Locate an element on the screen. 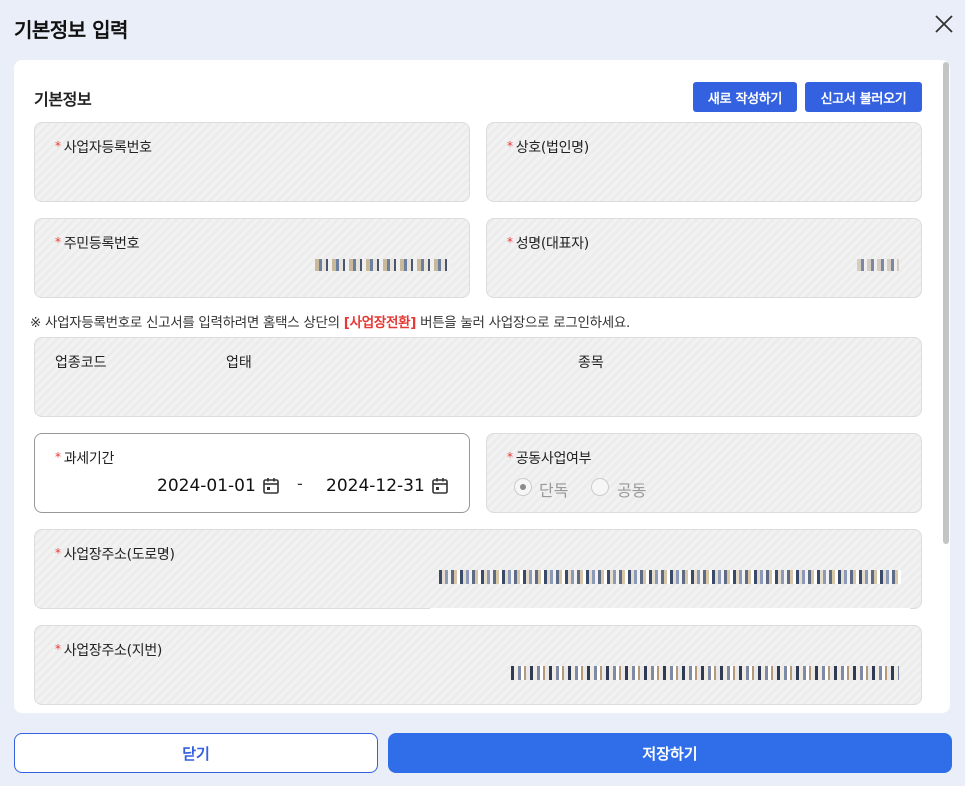  start-date-input: 2024-01-01 is located at coordinates (206, 486).